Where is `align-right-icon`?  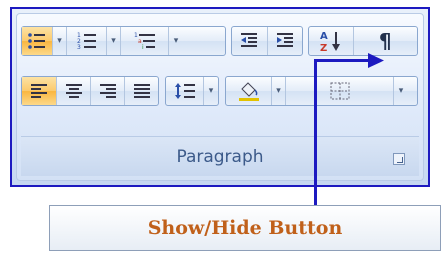 align-right-icon is located at coordinates (107, 91).